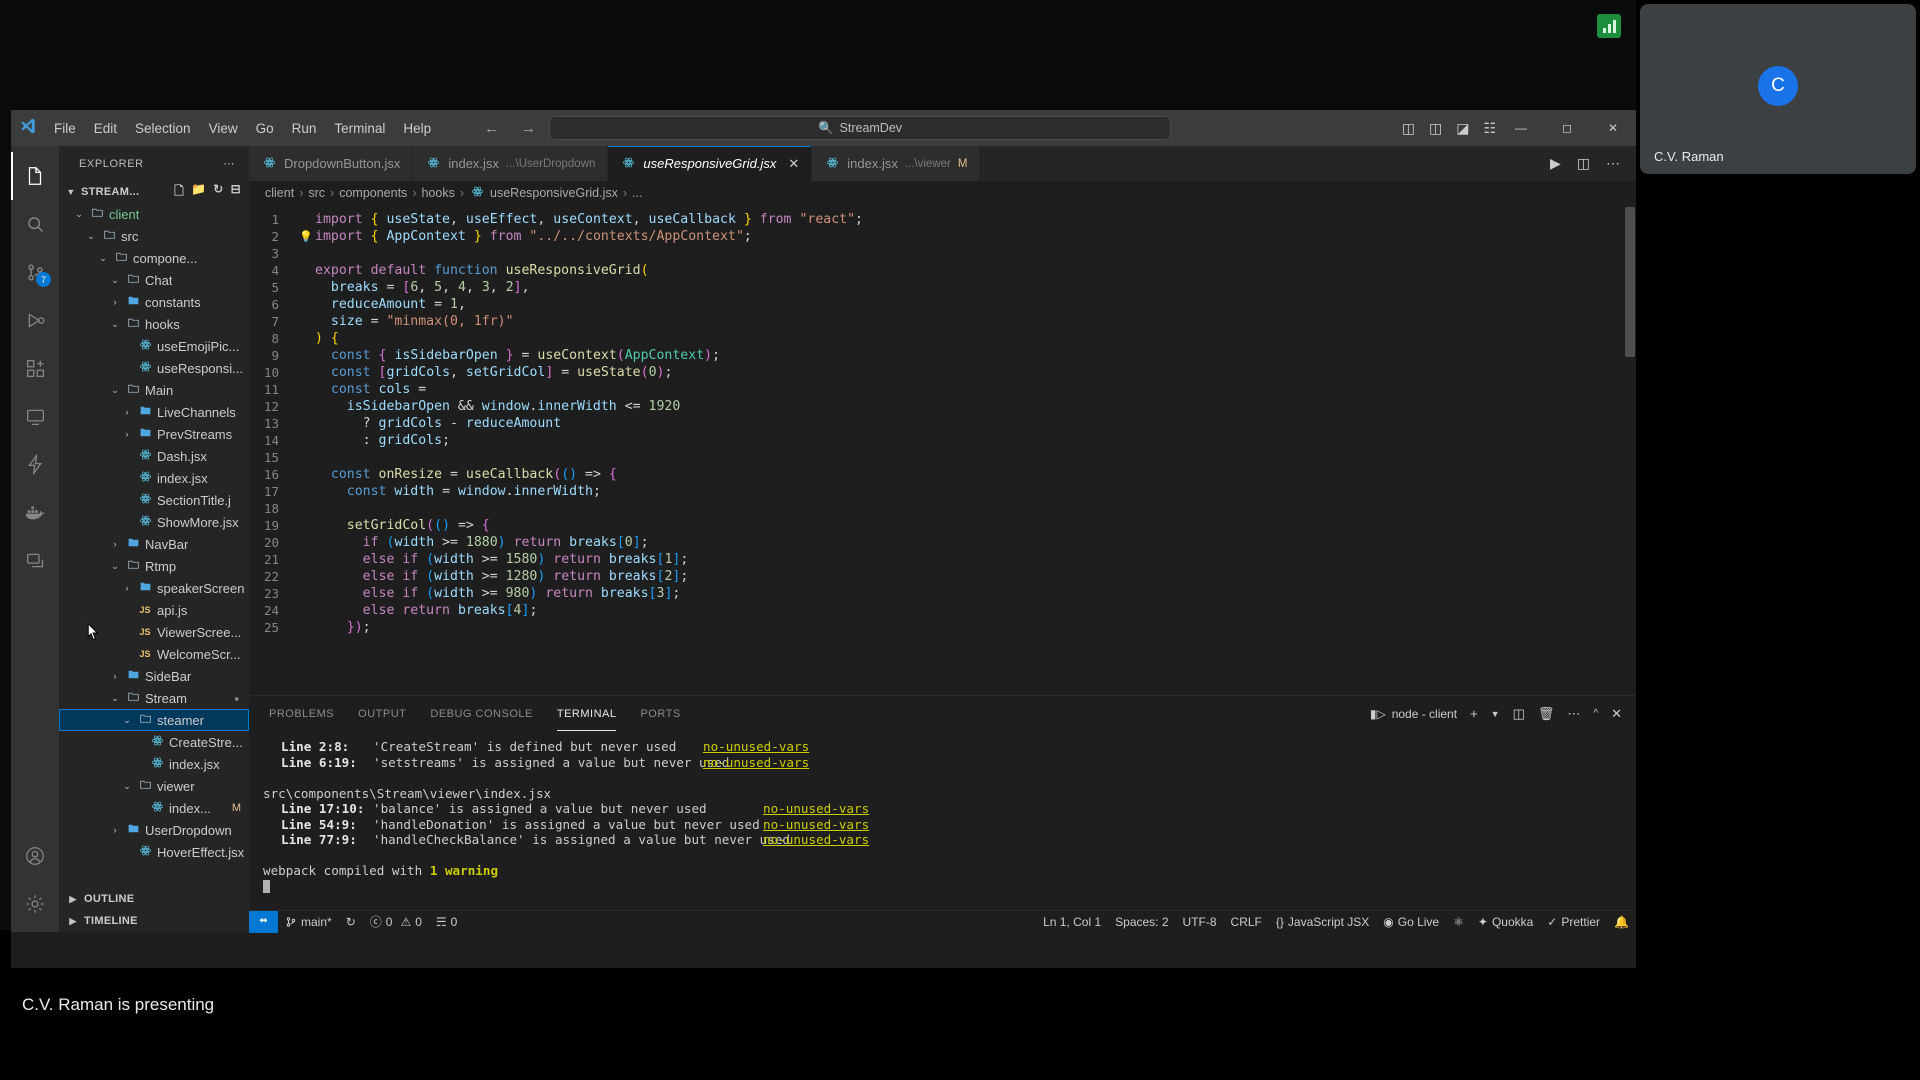  What do you see at coordinates (154, 921) in the screenshot?
I see `section-timeline: ▶ TIMELINE` at bounding box center [154, 921].